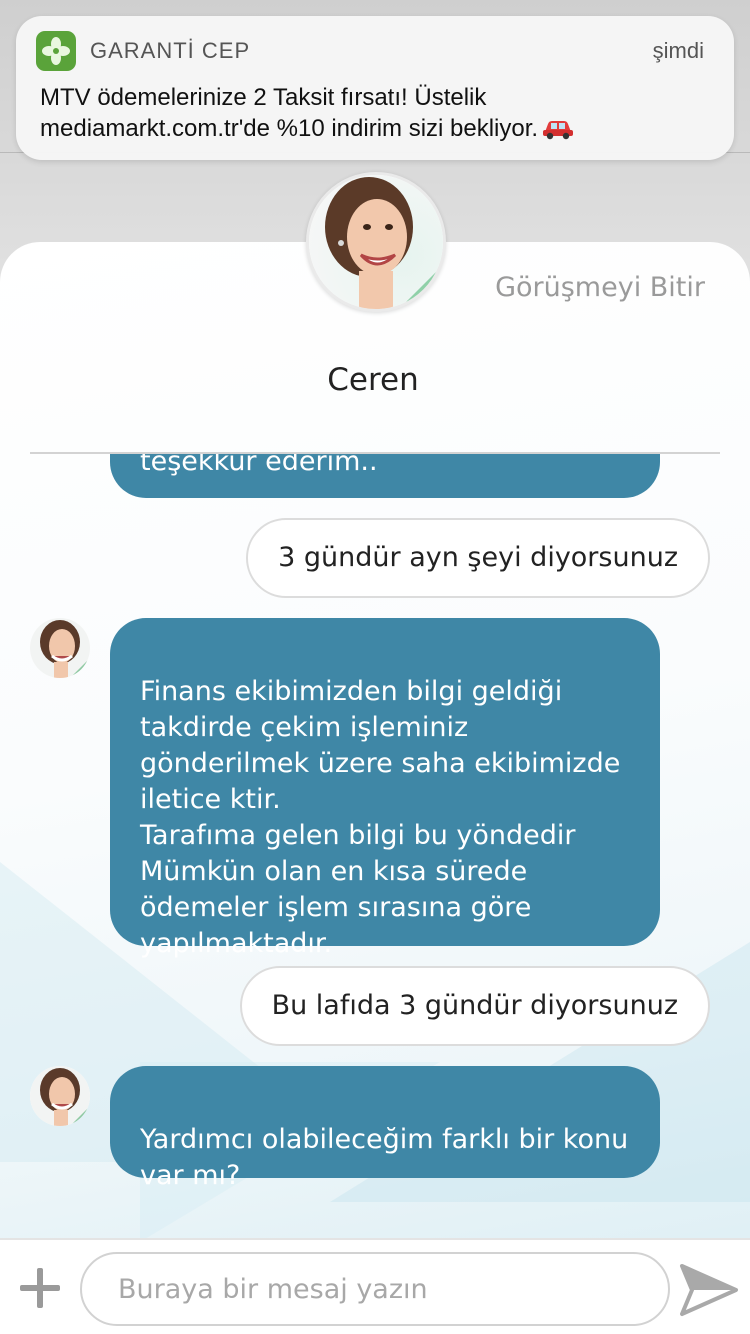 The width and height of the screenshot is (750, 1334). Describe the element at coordinates (376, 242) in the screenshot. I see `agent-profile-photo` at that location.